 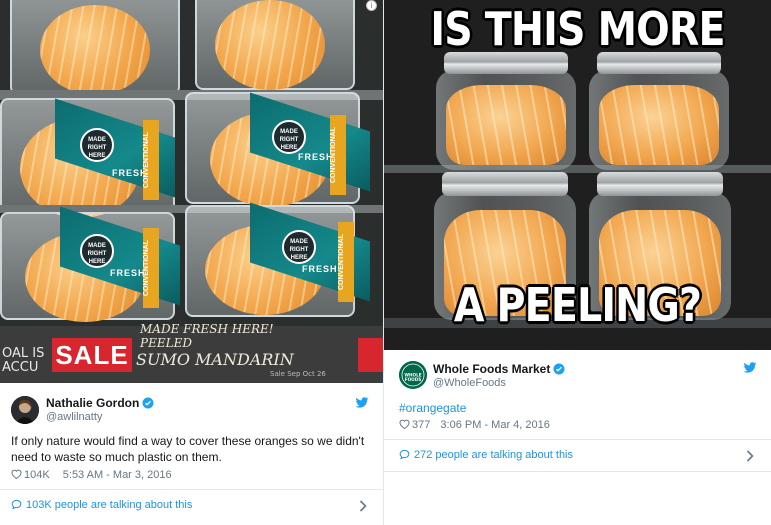 I want to click on price-left-text-2: ACCU, so click(x=20, y=367).